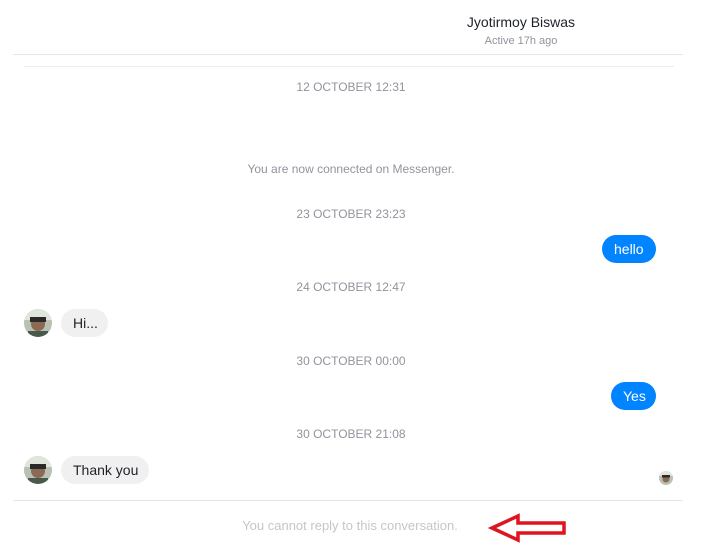 The image size is (722, 550). What do you see at coordinates (351, 287) in the screenshot?
I see `timestamp: 24 OCTOBER 12:47` at bounding box center [351, 287].